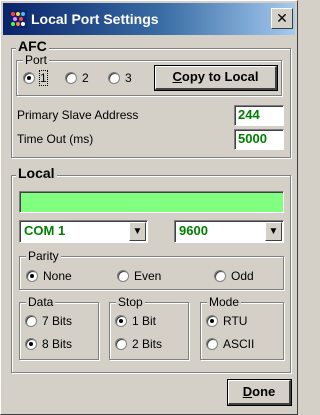  Describe the element at coordinates (128, 78) in the screenshot. I see `port-radio-3-label: 3` at that location.